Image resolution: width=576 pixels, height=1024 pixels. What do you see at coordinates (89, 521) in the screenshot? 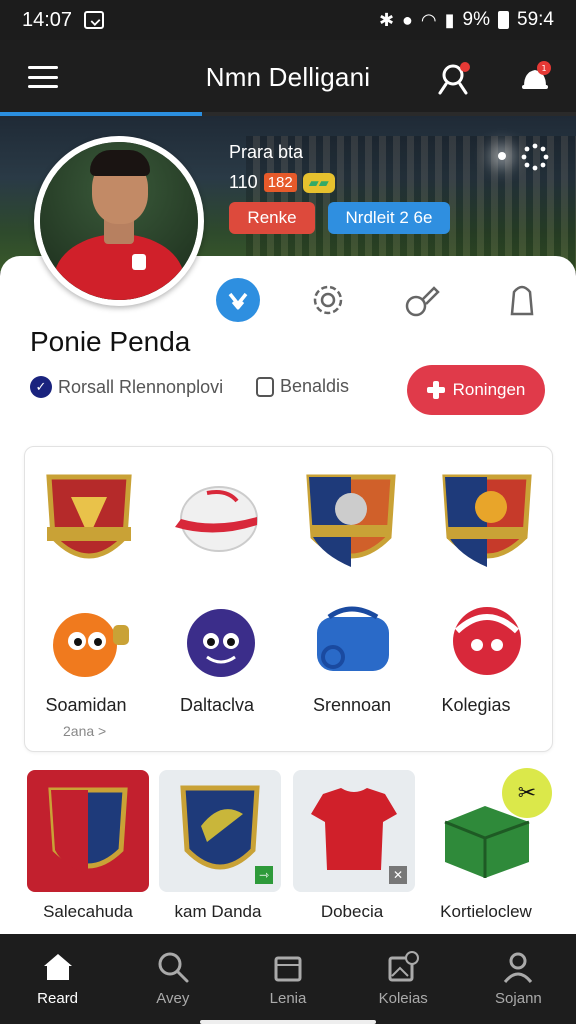
I see `club-badge-item` at bounding box center [89, 521].